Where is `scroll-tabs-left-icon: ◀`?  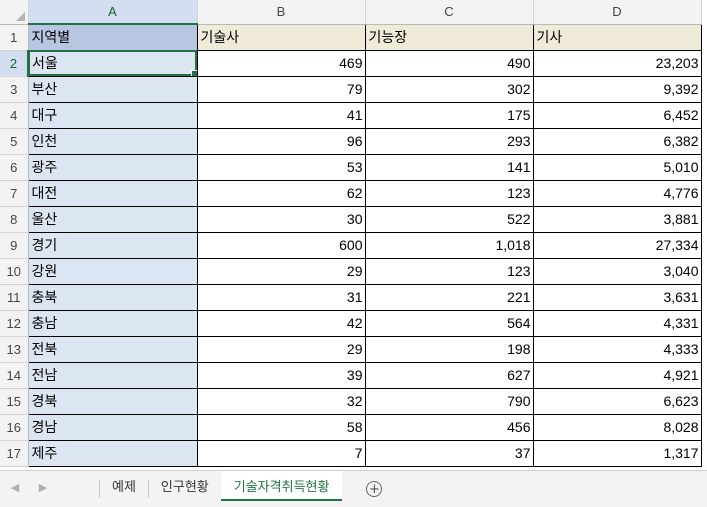
scroll-tabs-left-icon: ◀ is located at coordinates (15, 487).